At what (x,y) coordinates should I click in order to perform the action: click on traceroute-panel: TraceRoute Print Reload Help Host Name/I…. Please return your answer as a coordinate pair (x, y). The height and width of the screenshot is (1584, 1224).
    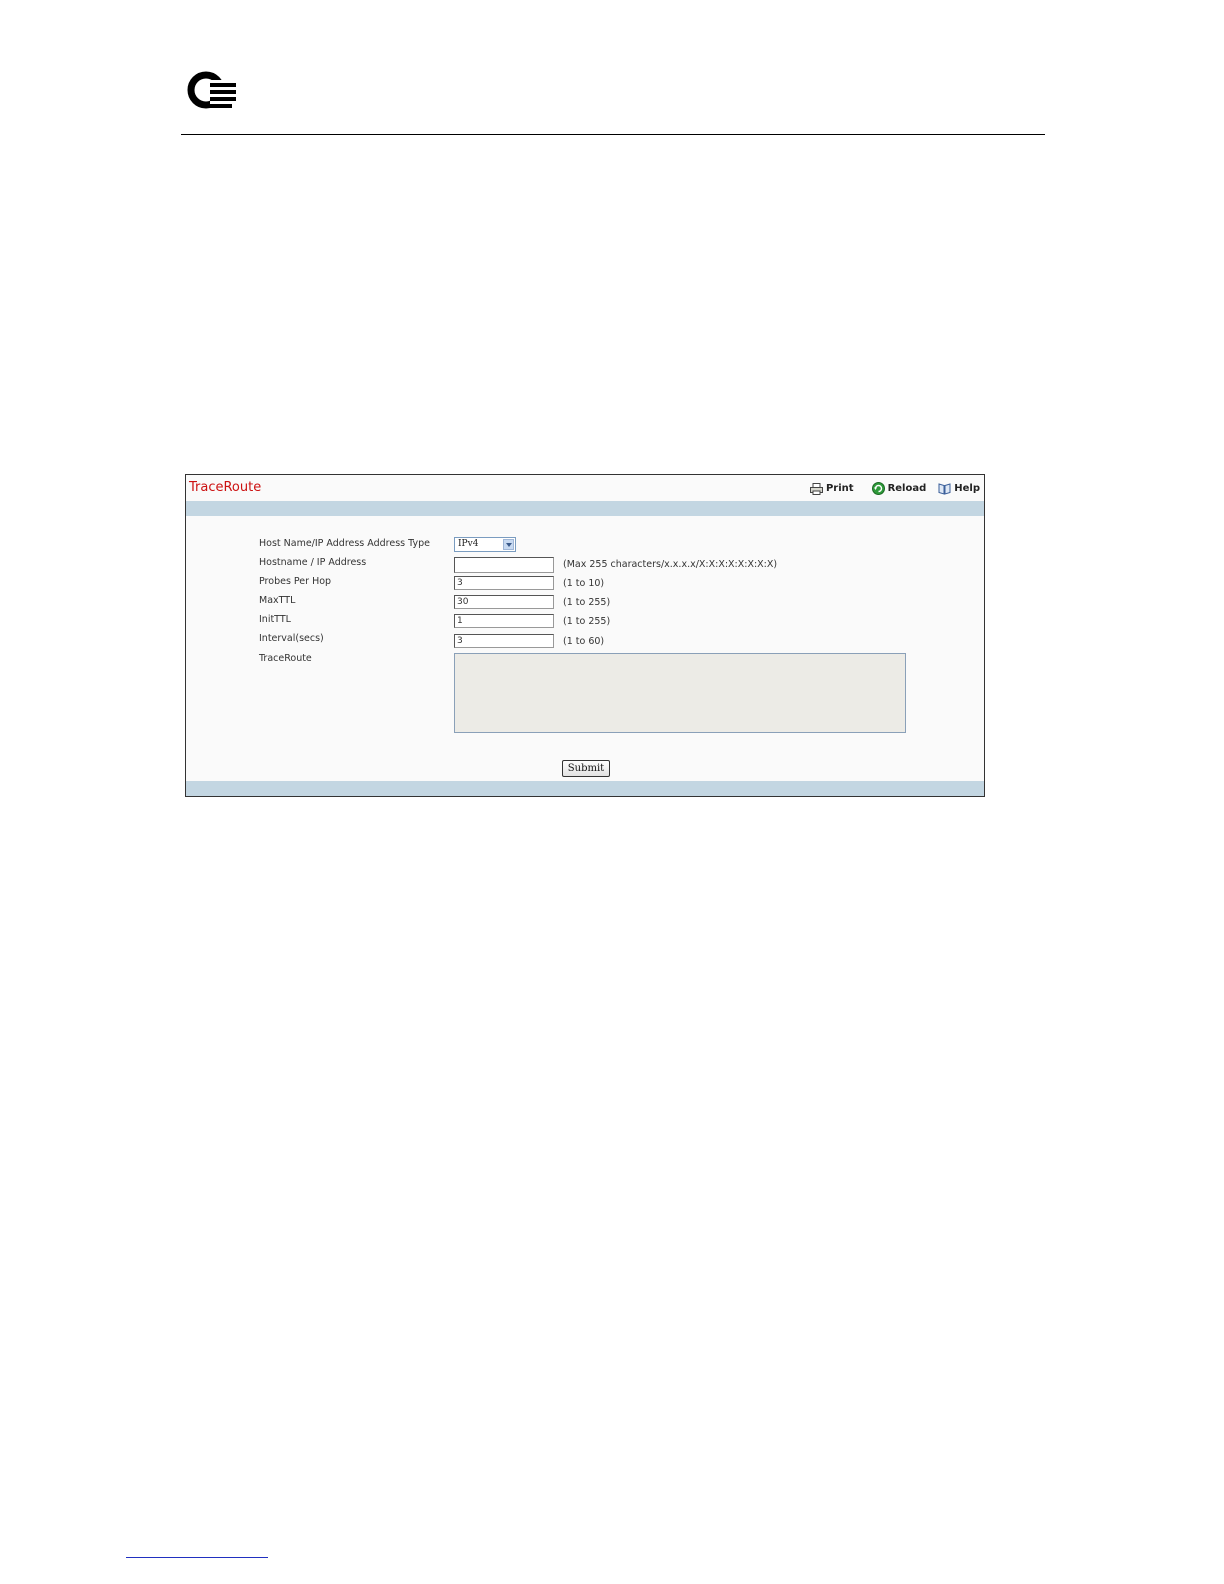
    Looking at the image, I should click on (585, 635).